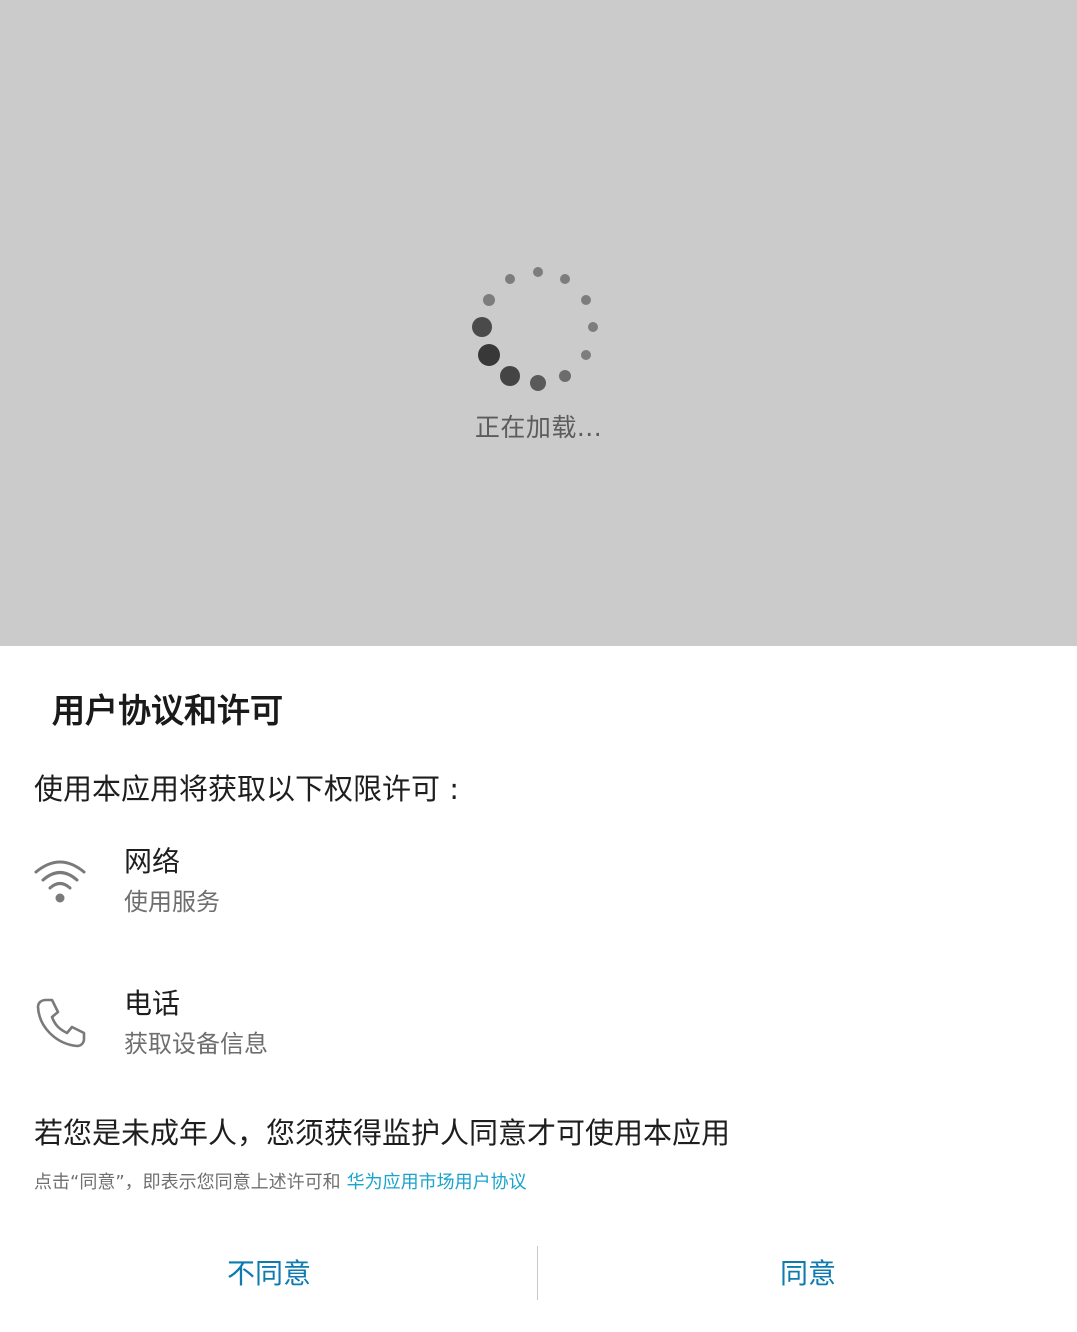 The width and height of the screenshot is (1077, 1332). Describe the element at coordinates (535, 329) in the screenshot. I see `loading-spinner-icon` at that location.